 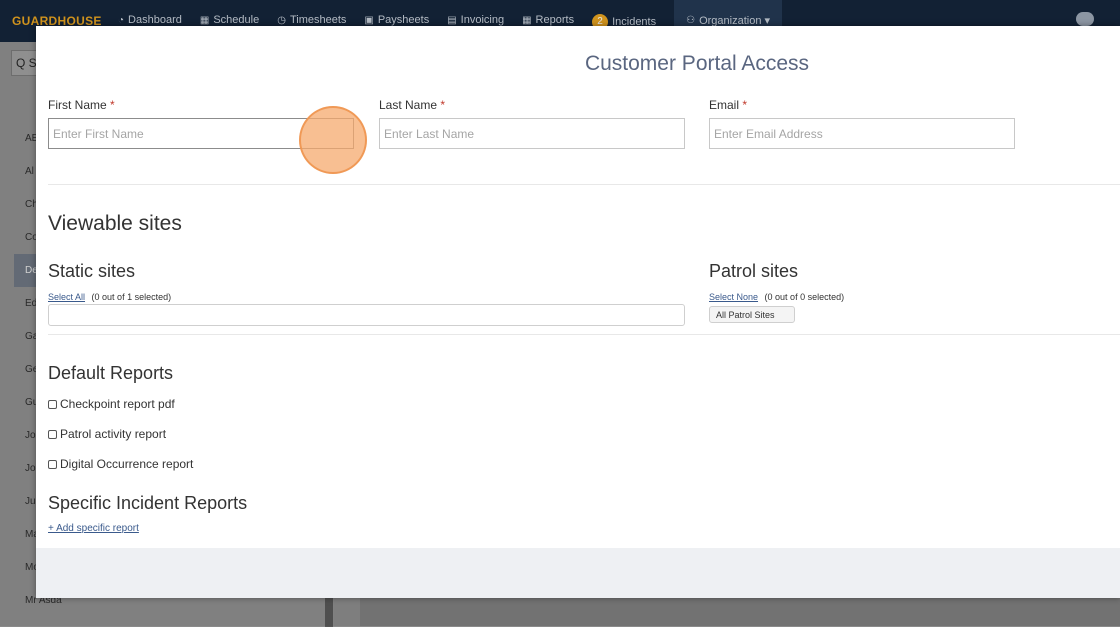 I want to click on first-name-label-text: First Name, so click(x=77, y=105).